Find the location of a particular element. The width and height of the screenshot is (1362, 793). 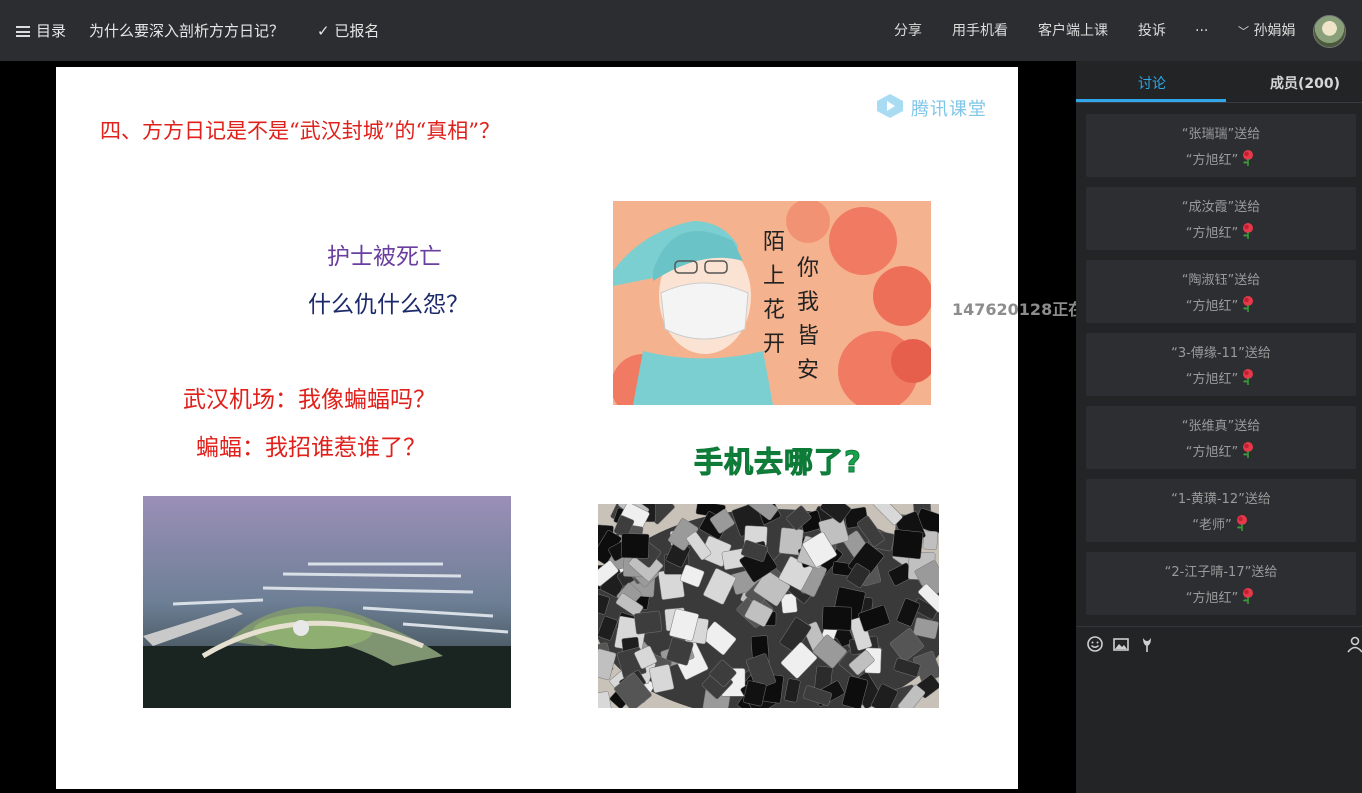

more-button: ··· is located at coordinates (1201, 31).